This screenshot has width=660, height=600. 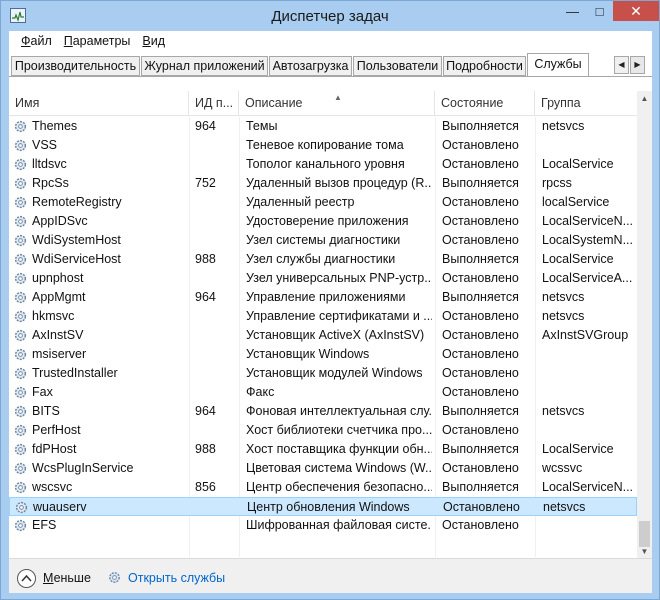 What do you see at coordinates (323, 354) in the screenshot?
I see `service-row: msiserver Установщик Windows Остановлено` at bounding box center [323, 354].